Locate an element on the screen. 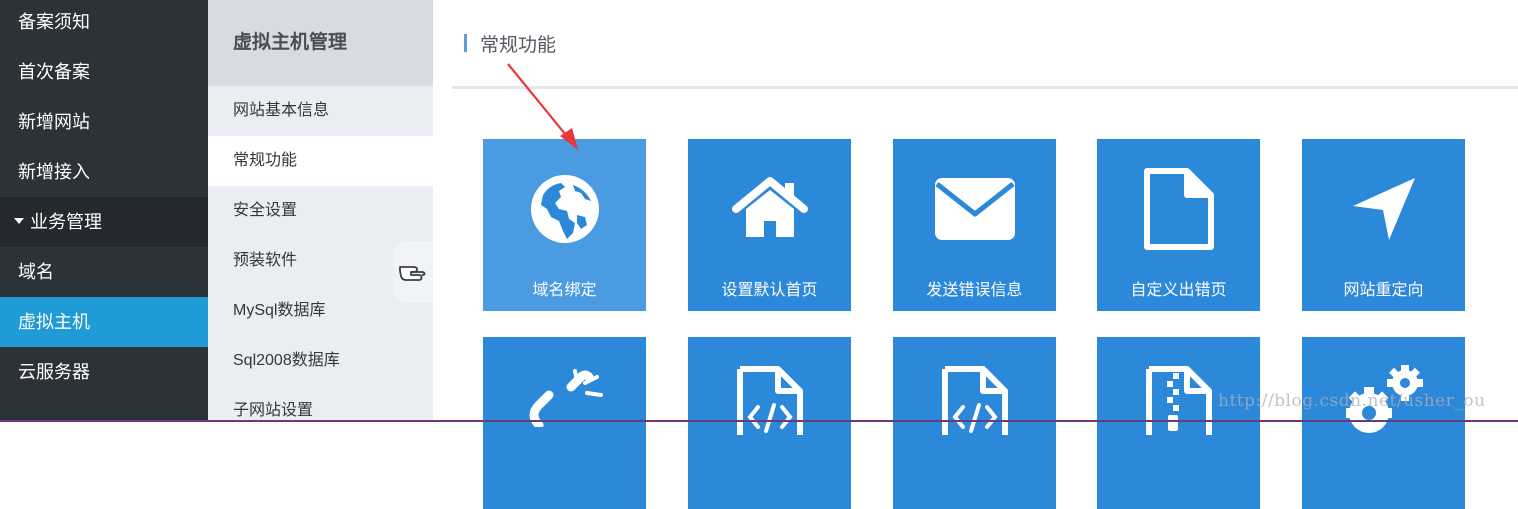 The height and width of the screenshot is (509, 1518). tile-label: 域名绑定 is located at coordinates (564, 290).